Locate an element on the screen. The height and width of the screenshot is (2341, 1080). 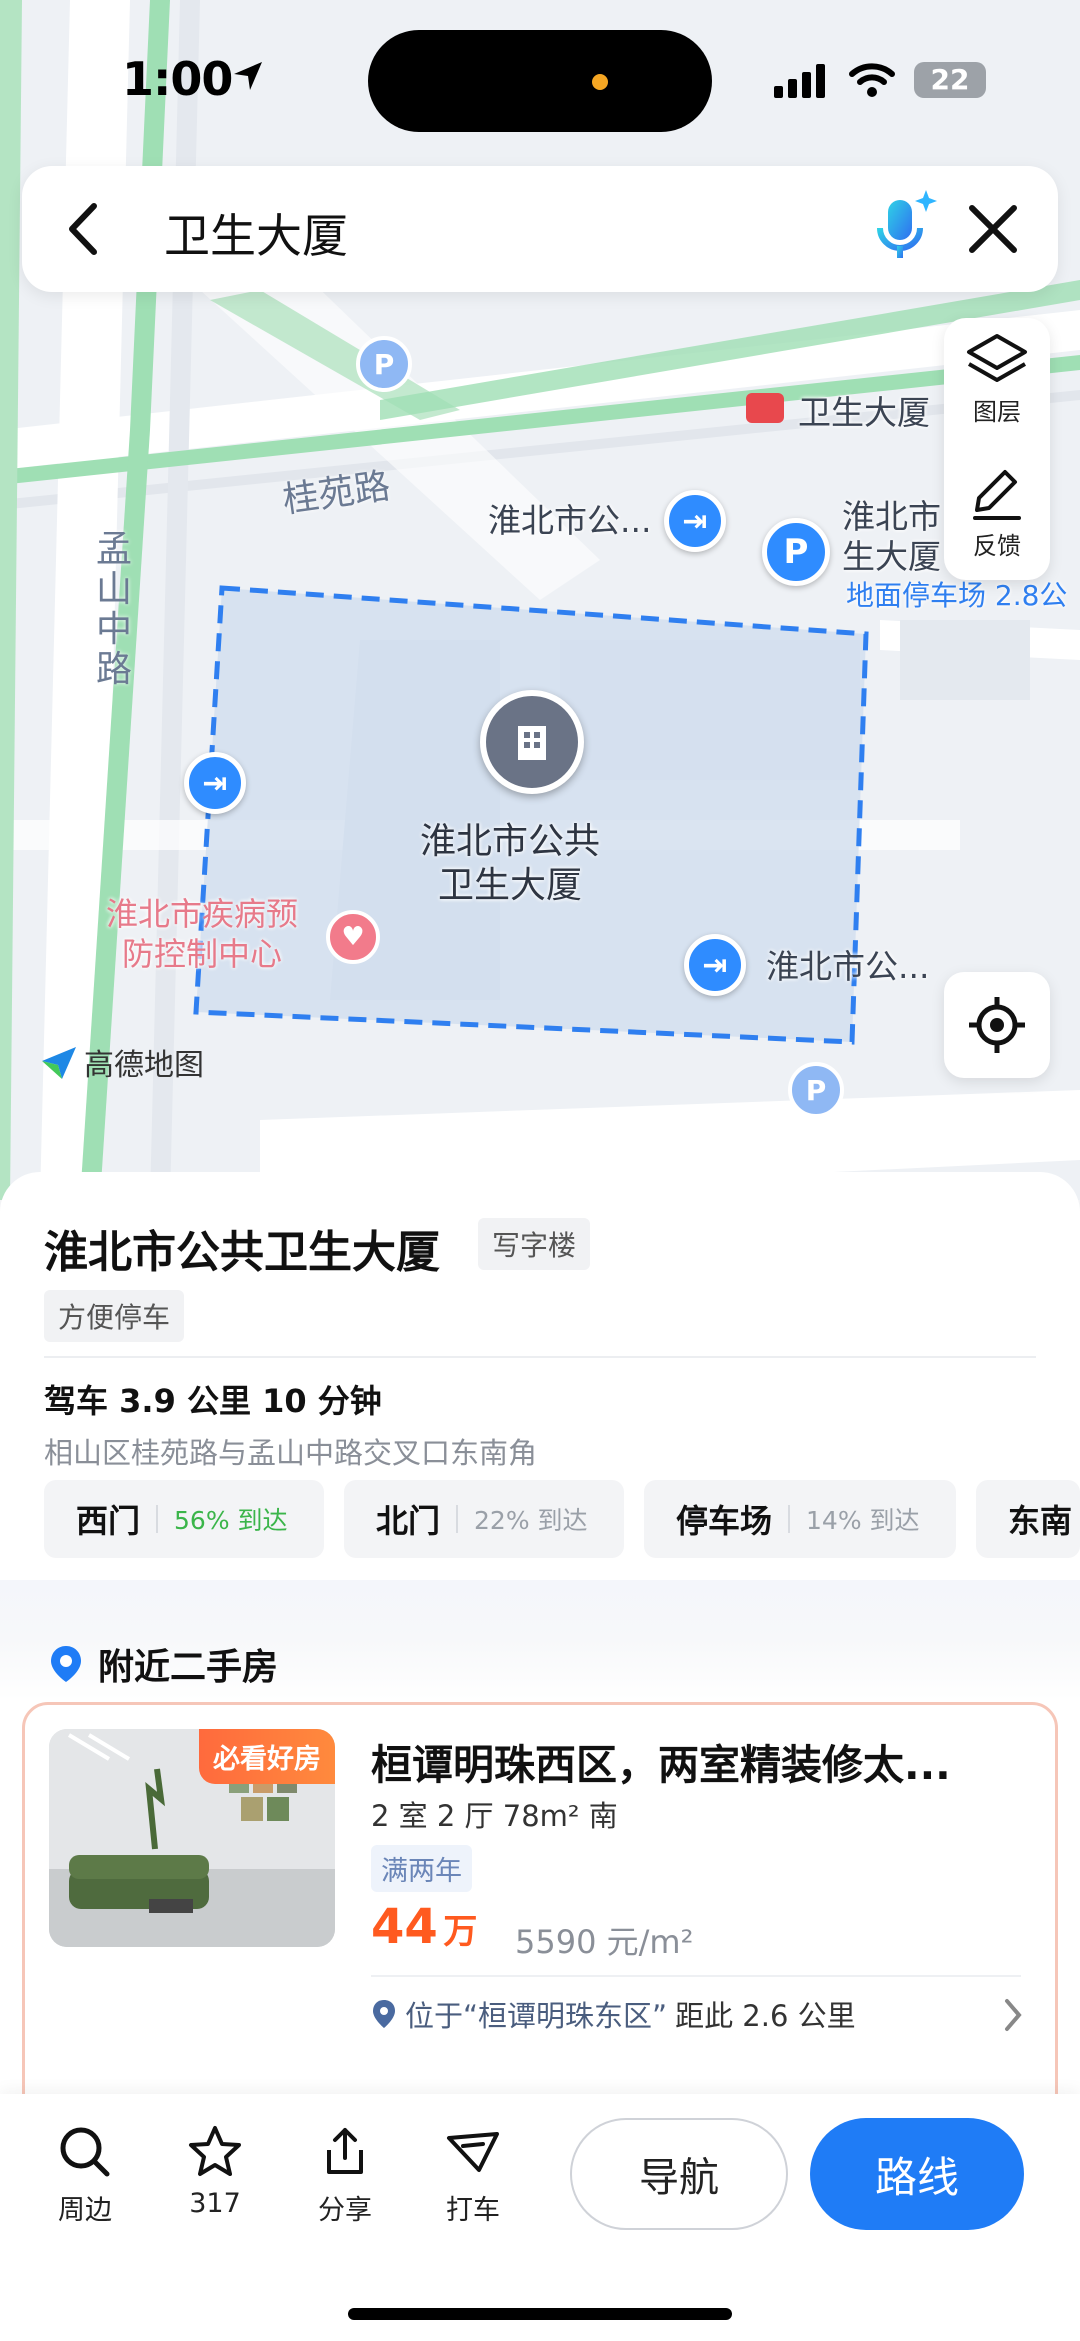
status-bar: 1:00 22 is located at coordinates (540, 75).